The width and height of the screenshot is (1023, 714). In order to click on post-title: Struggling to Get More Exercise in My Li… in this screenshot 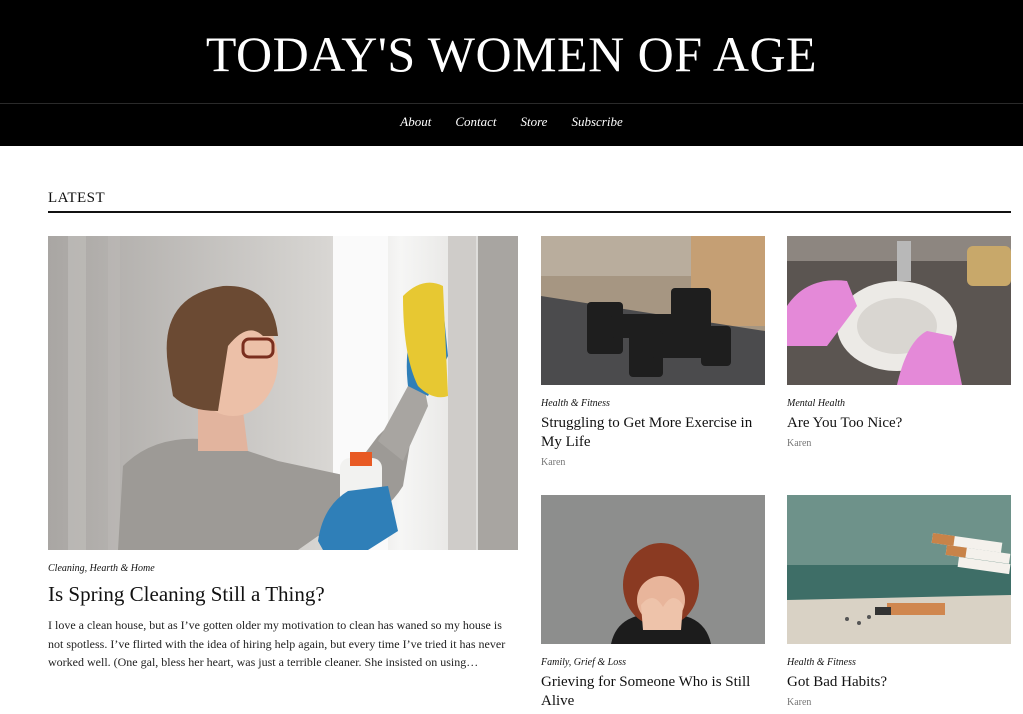, I will do `click(653, 433)`.